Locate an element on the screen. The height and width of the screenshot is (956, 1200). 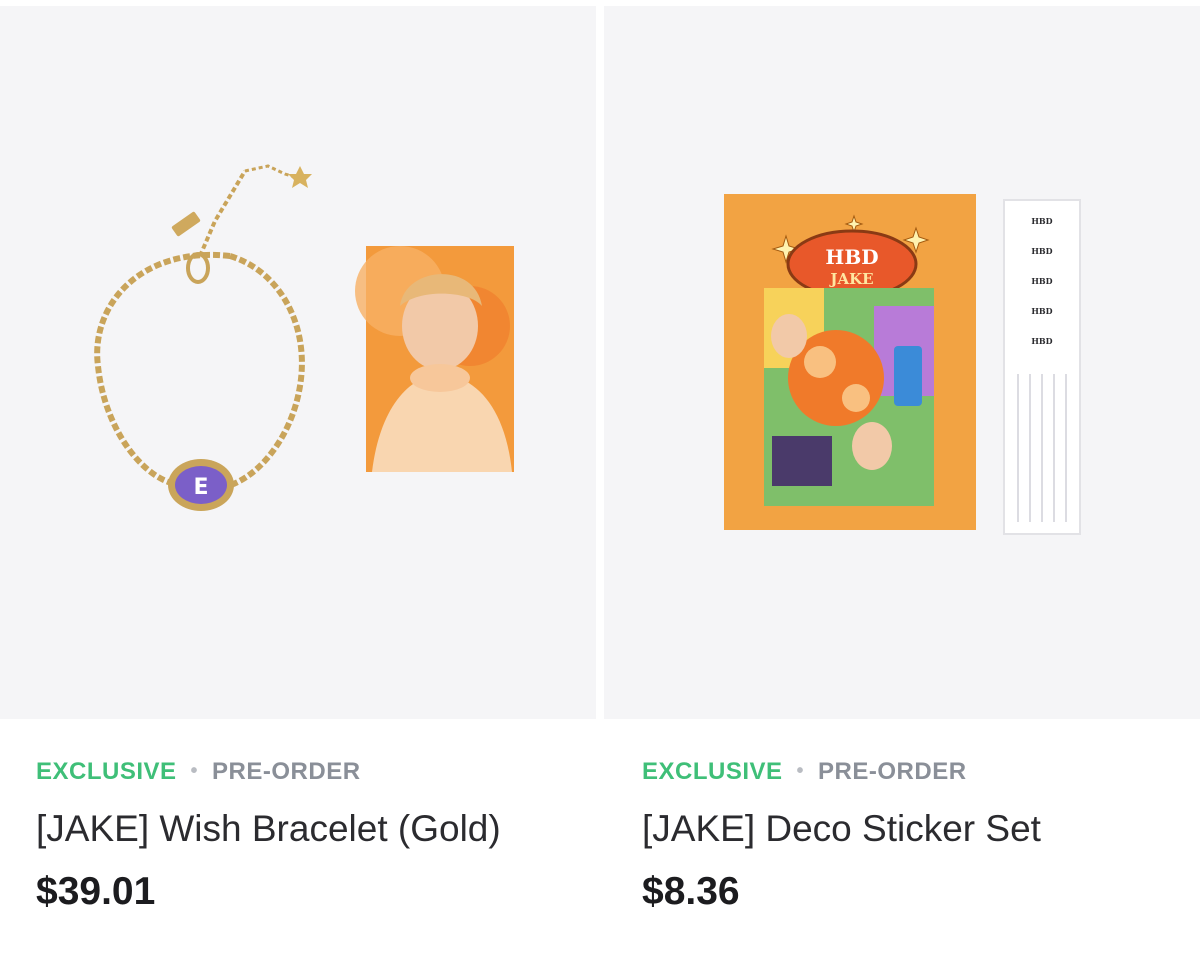
sticker-set-photo-illustration: HBD JAKE HBD HBD HBD HBD HBD is located at coordinates (902, 364).